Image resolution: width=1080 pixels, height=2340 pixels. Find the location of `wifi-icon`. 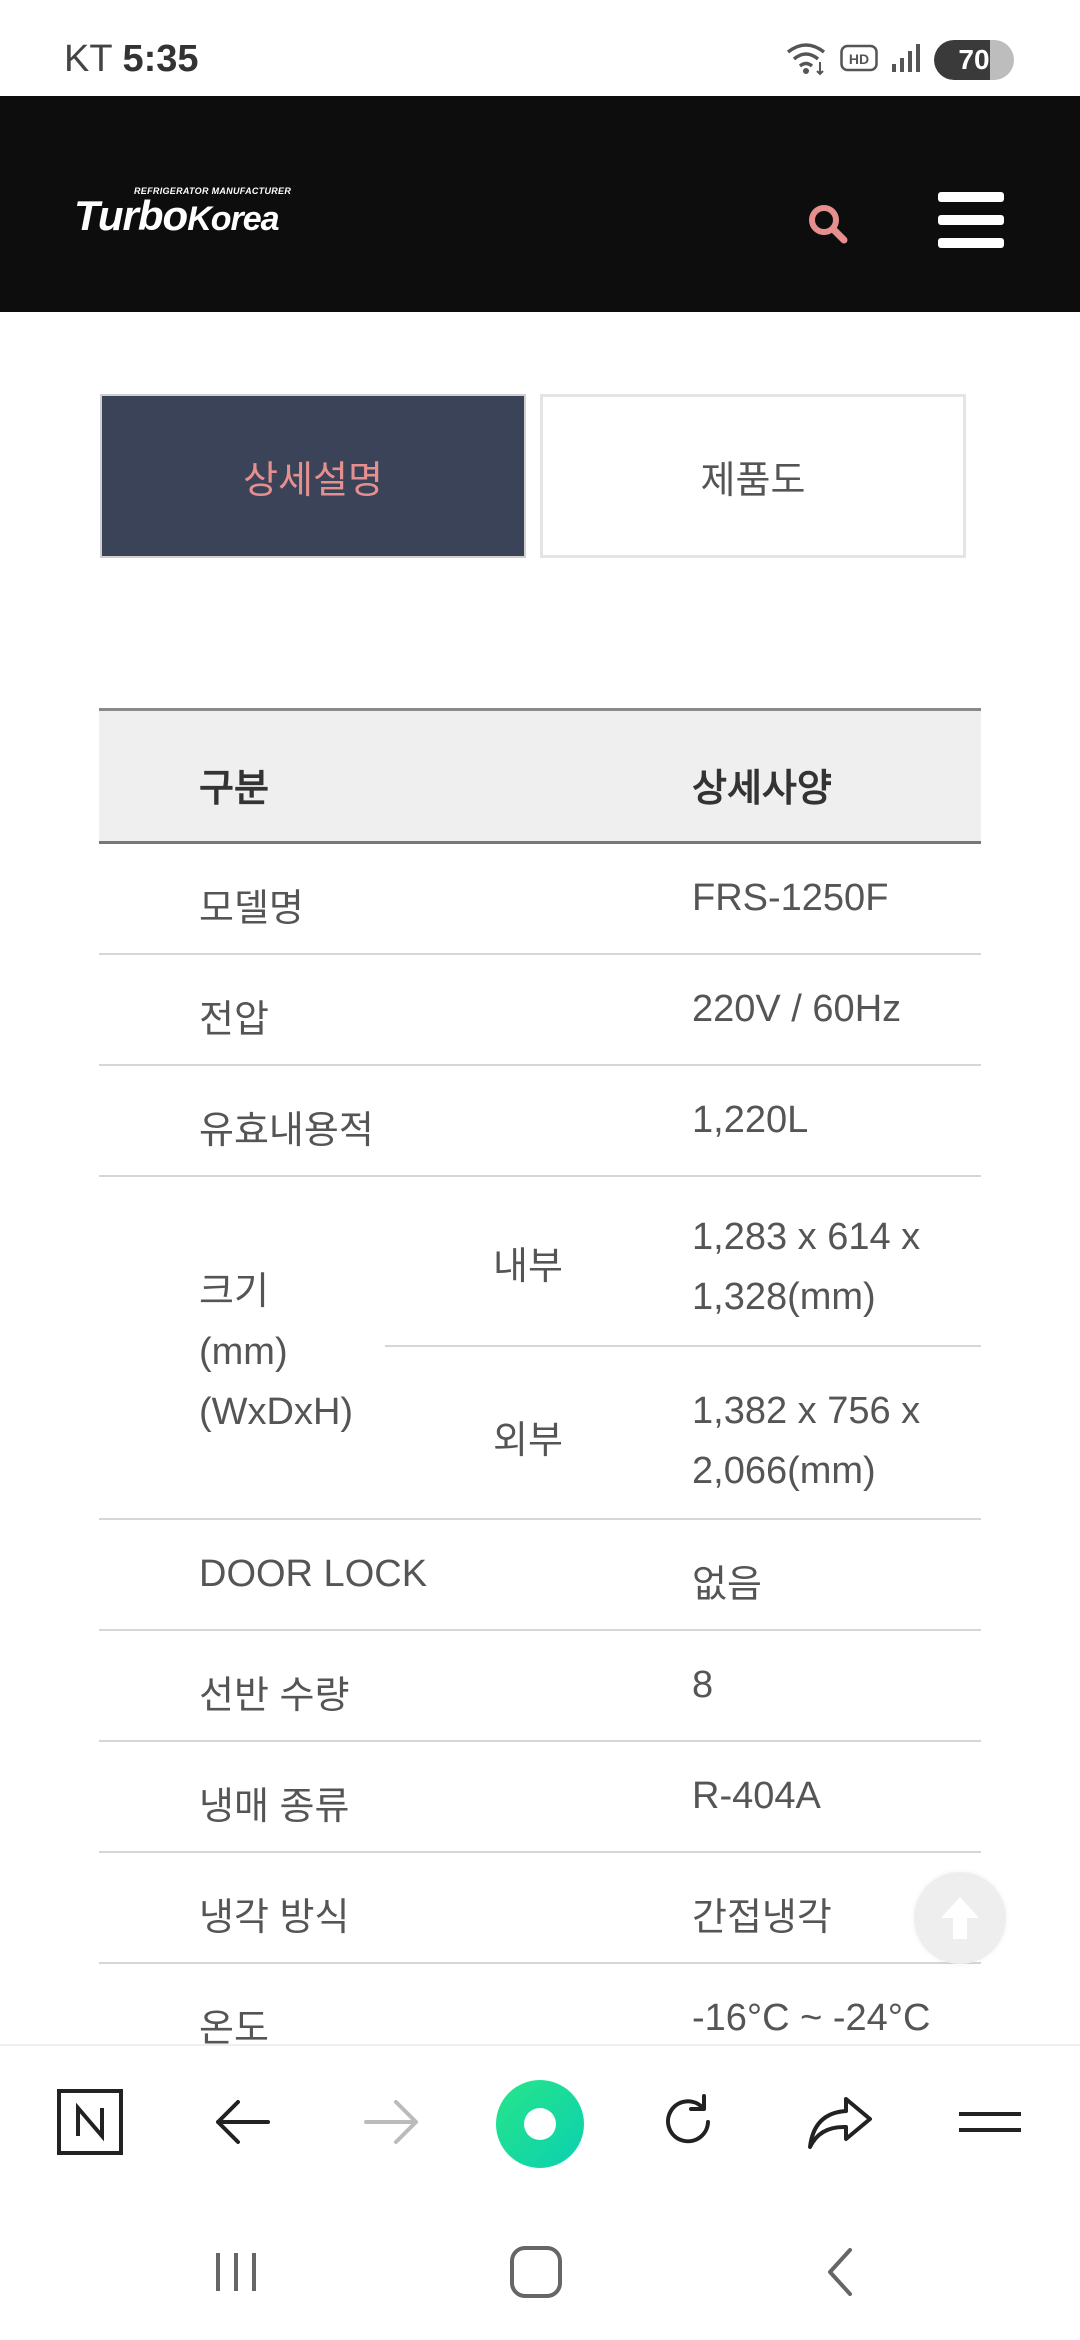

wifi-icon is located at coordinates (806, 60).